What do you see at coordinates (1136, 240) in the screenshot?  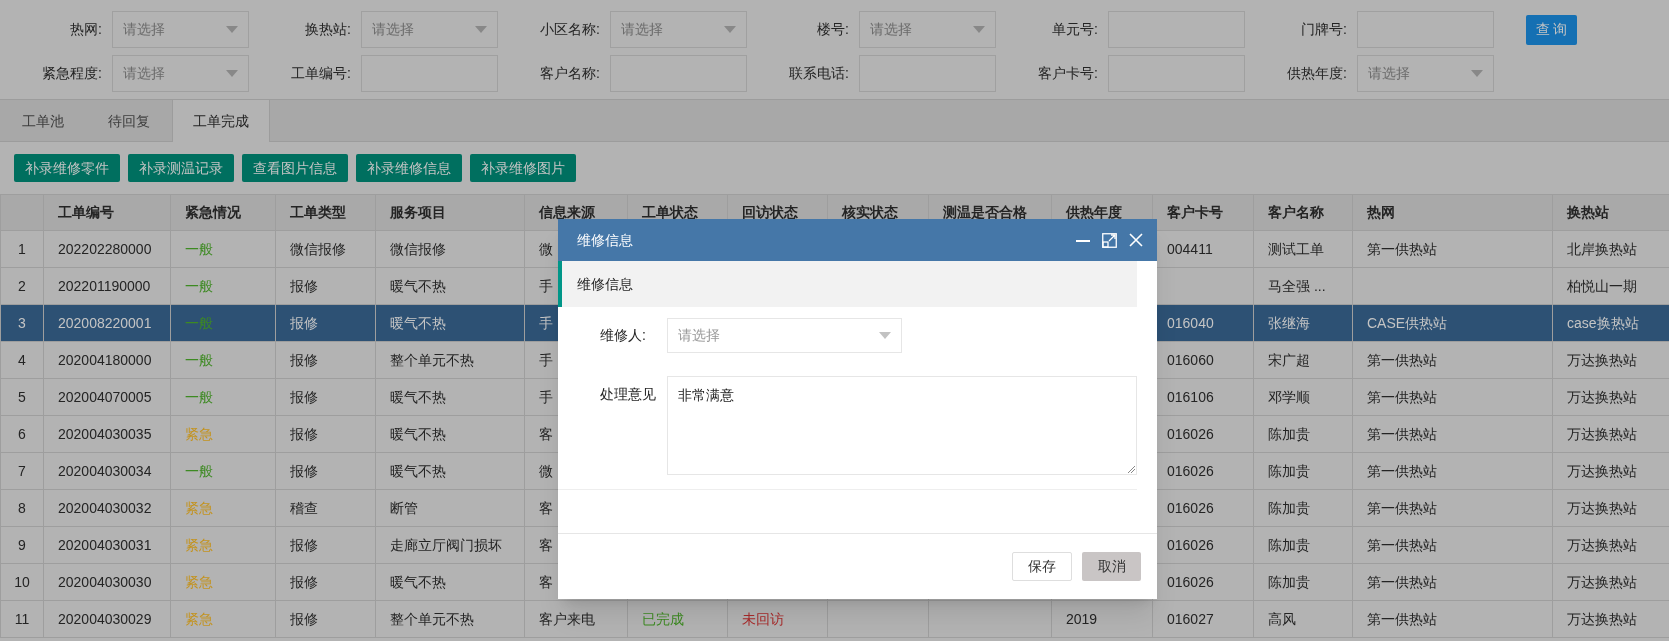 I see `close-icon` at bounding box center [1136, 240].